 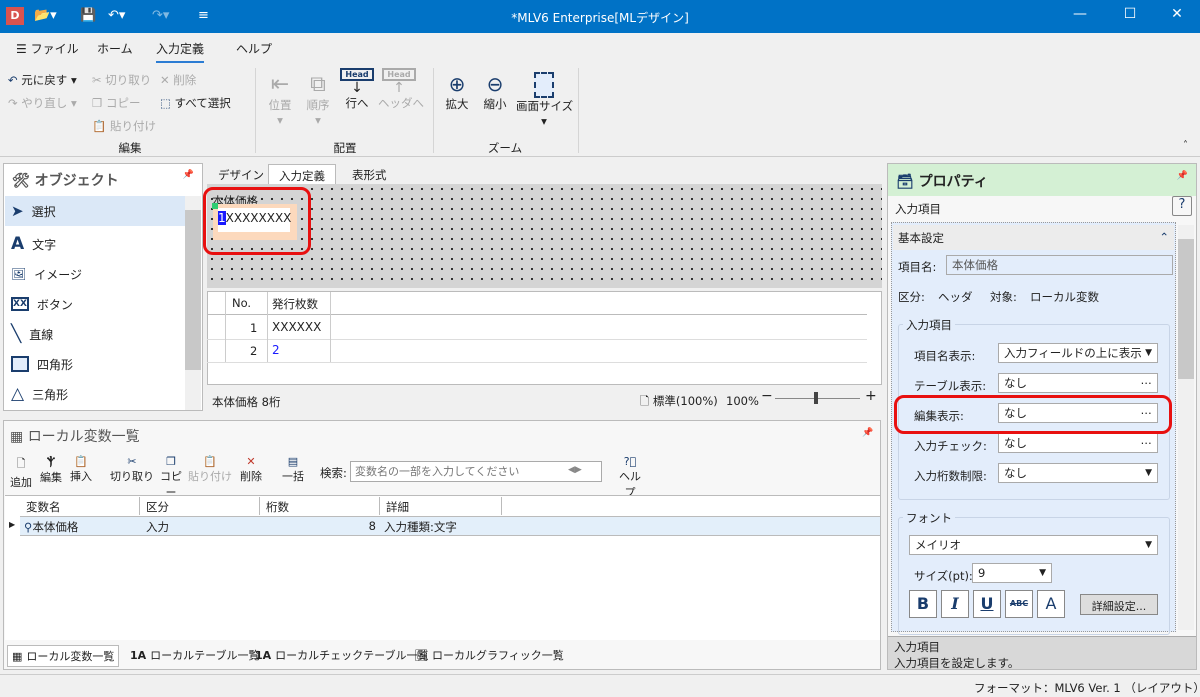 What do you see at coordinates (17, 437) in the screenshot?
I see `table-icon: ▦` at bounding box center [17, 437].